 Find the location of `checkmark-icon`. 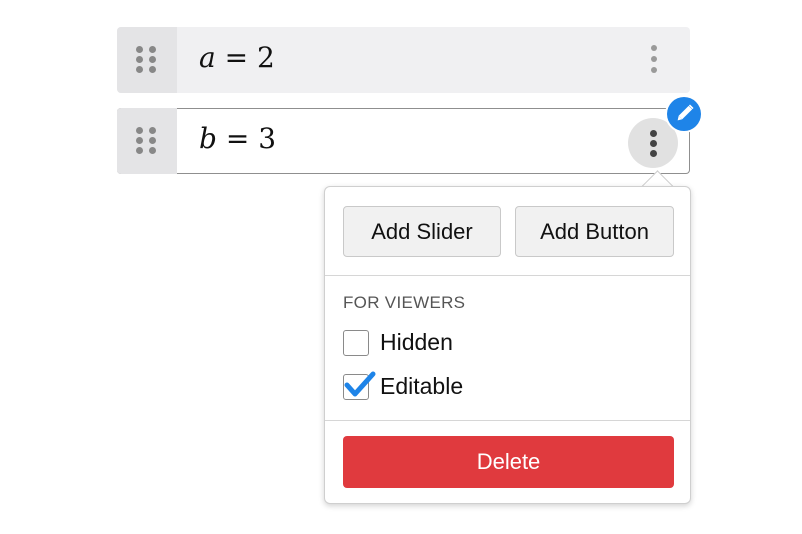

checkmark-icon is located at coordinates (360, 383).